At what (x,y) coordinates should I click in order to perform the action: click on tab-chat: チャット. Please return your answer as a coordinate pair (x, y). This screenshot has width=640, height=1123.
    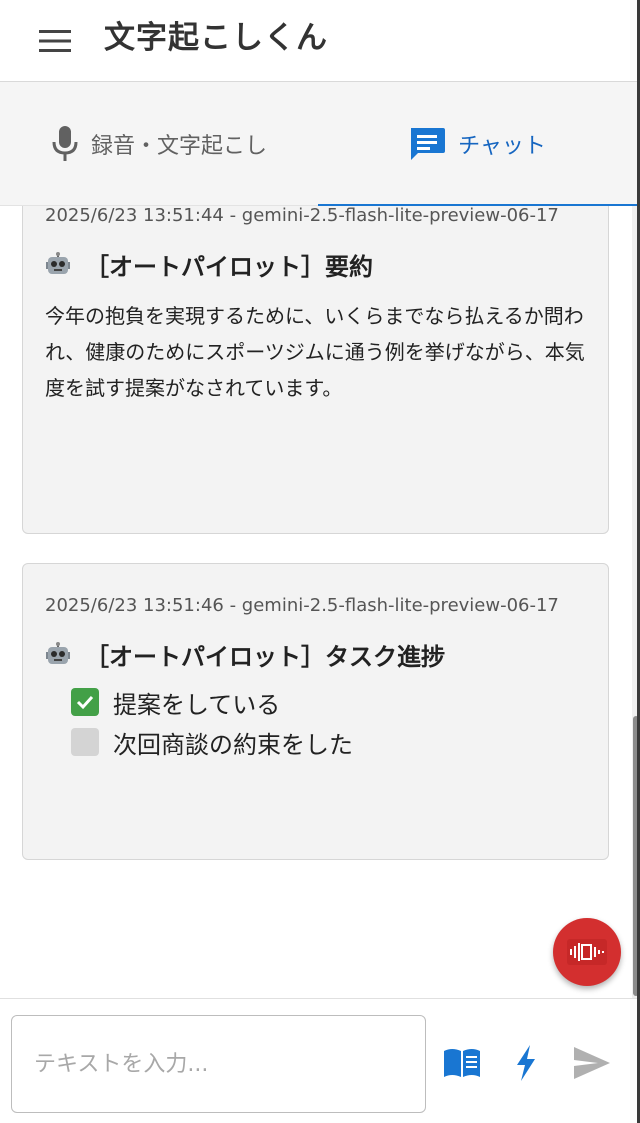
    Looking at the image, I should click on (479, 144).